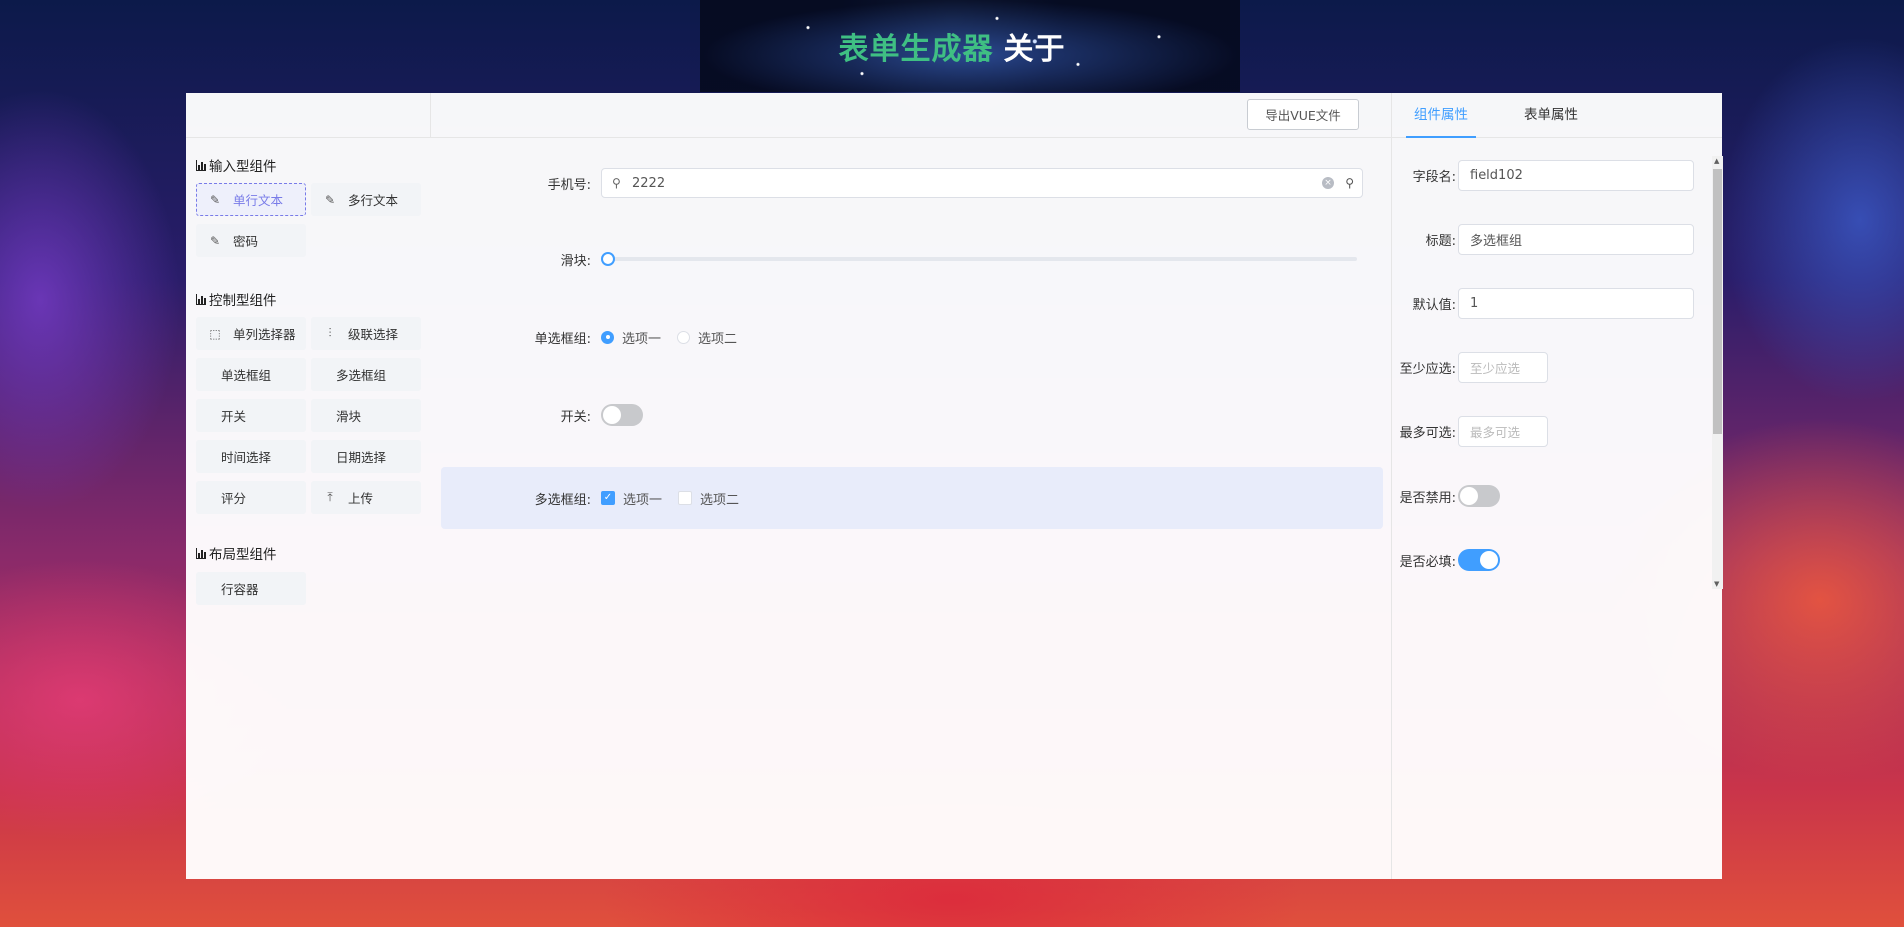 This screenshot has height=927, width=1904. I want to click on component-cascader: ⫶ 级联选择, so click(366, 333).